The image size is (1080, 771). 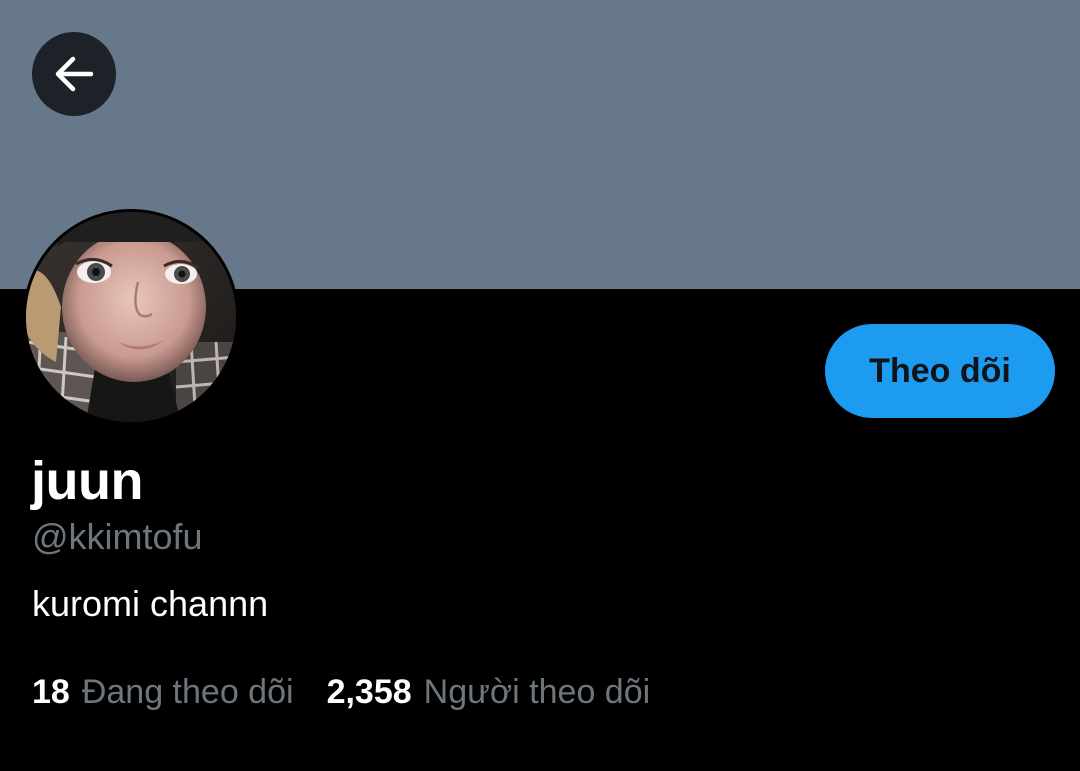 I want to click on following-label: Đang theo dõi, so click(x=187, y=692).